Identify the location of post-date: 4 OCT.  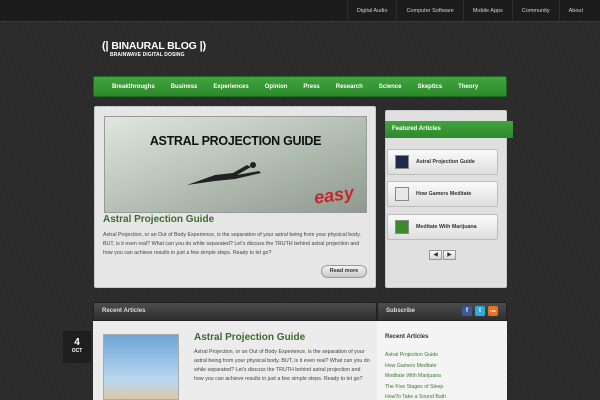
(77, 347).